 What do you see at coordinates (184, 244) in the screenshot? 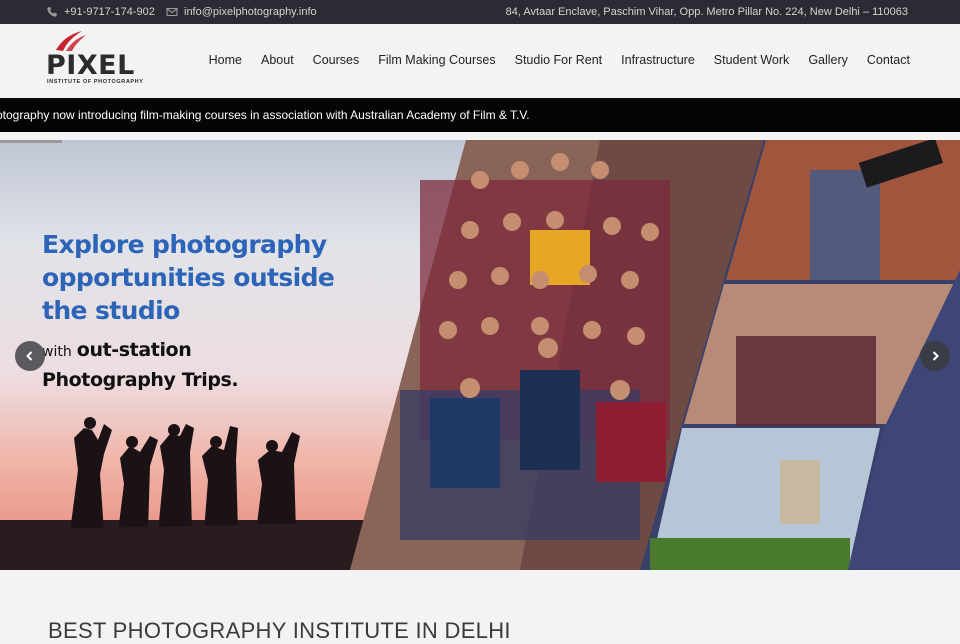
I see `hero-headline-line-1: Explore photography` at bounding box center [184, 244].